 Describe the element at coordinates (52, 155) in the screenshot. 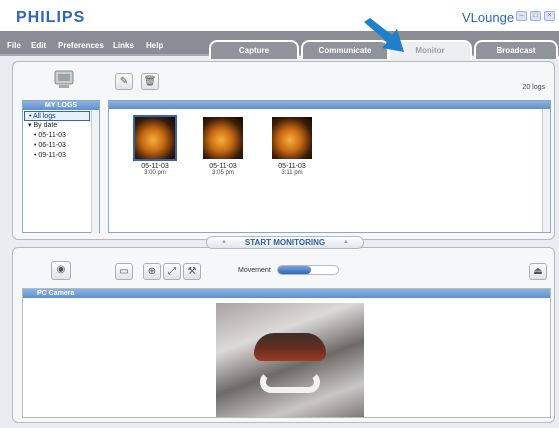

I see `tree-item-label: 09-11-03` at that location.